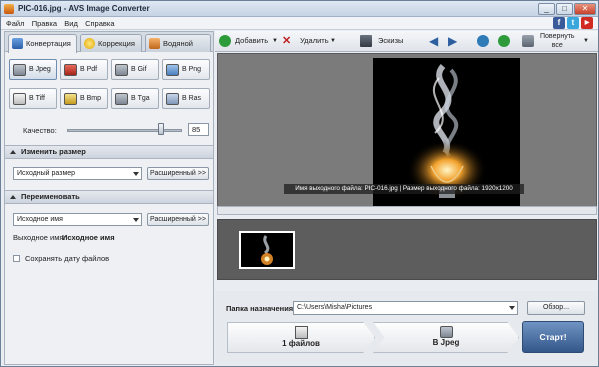 This screenshot has height=367, width=599. I want to click on rename-section-header: Переименовать, so click(109, 197).